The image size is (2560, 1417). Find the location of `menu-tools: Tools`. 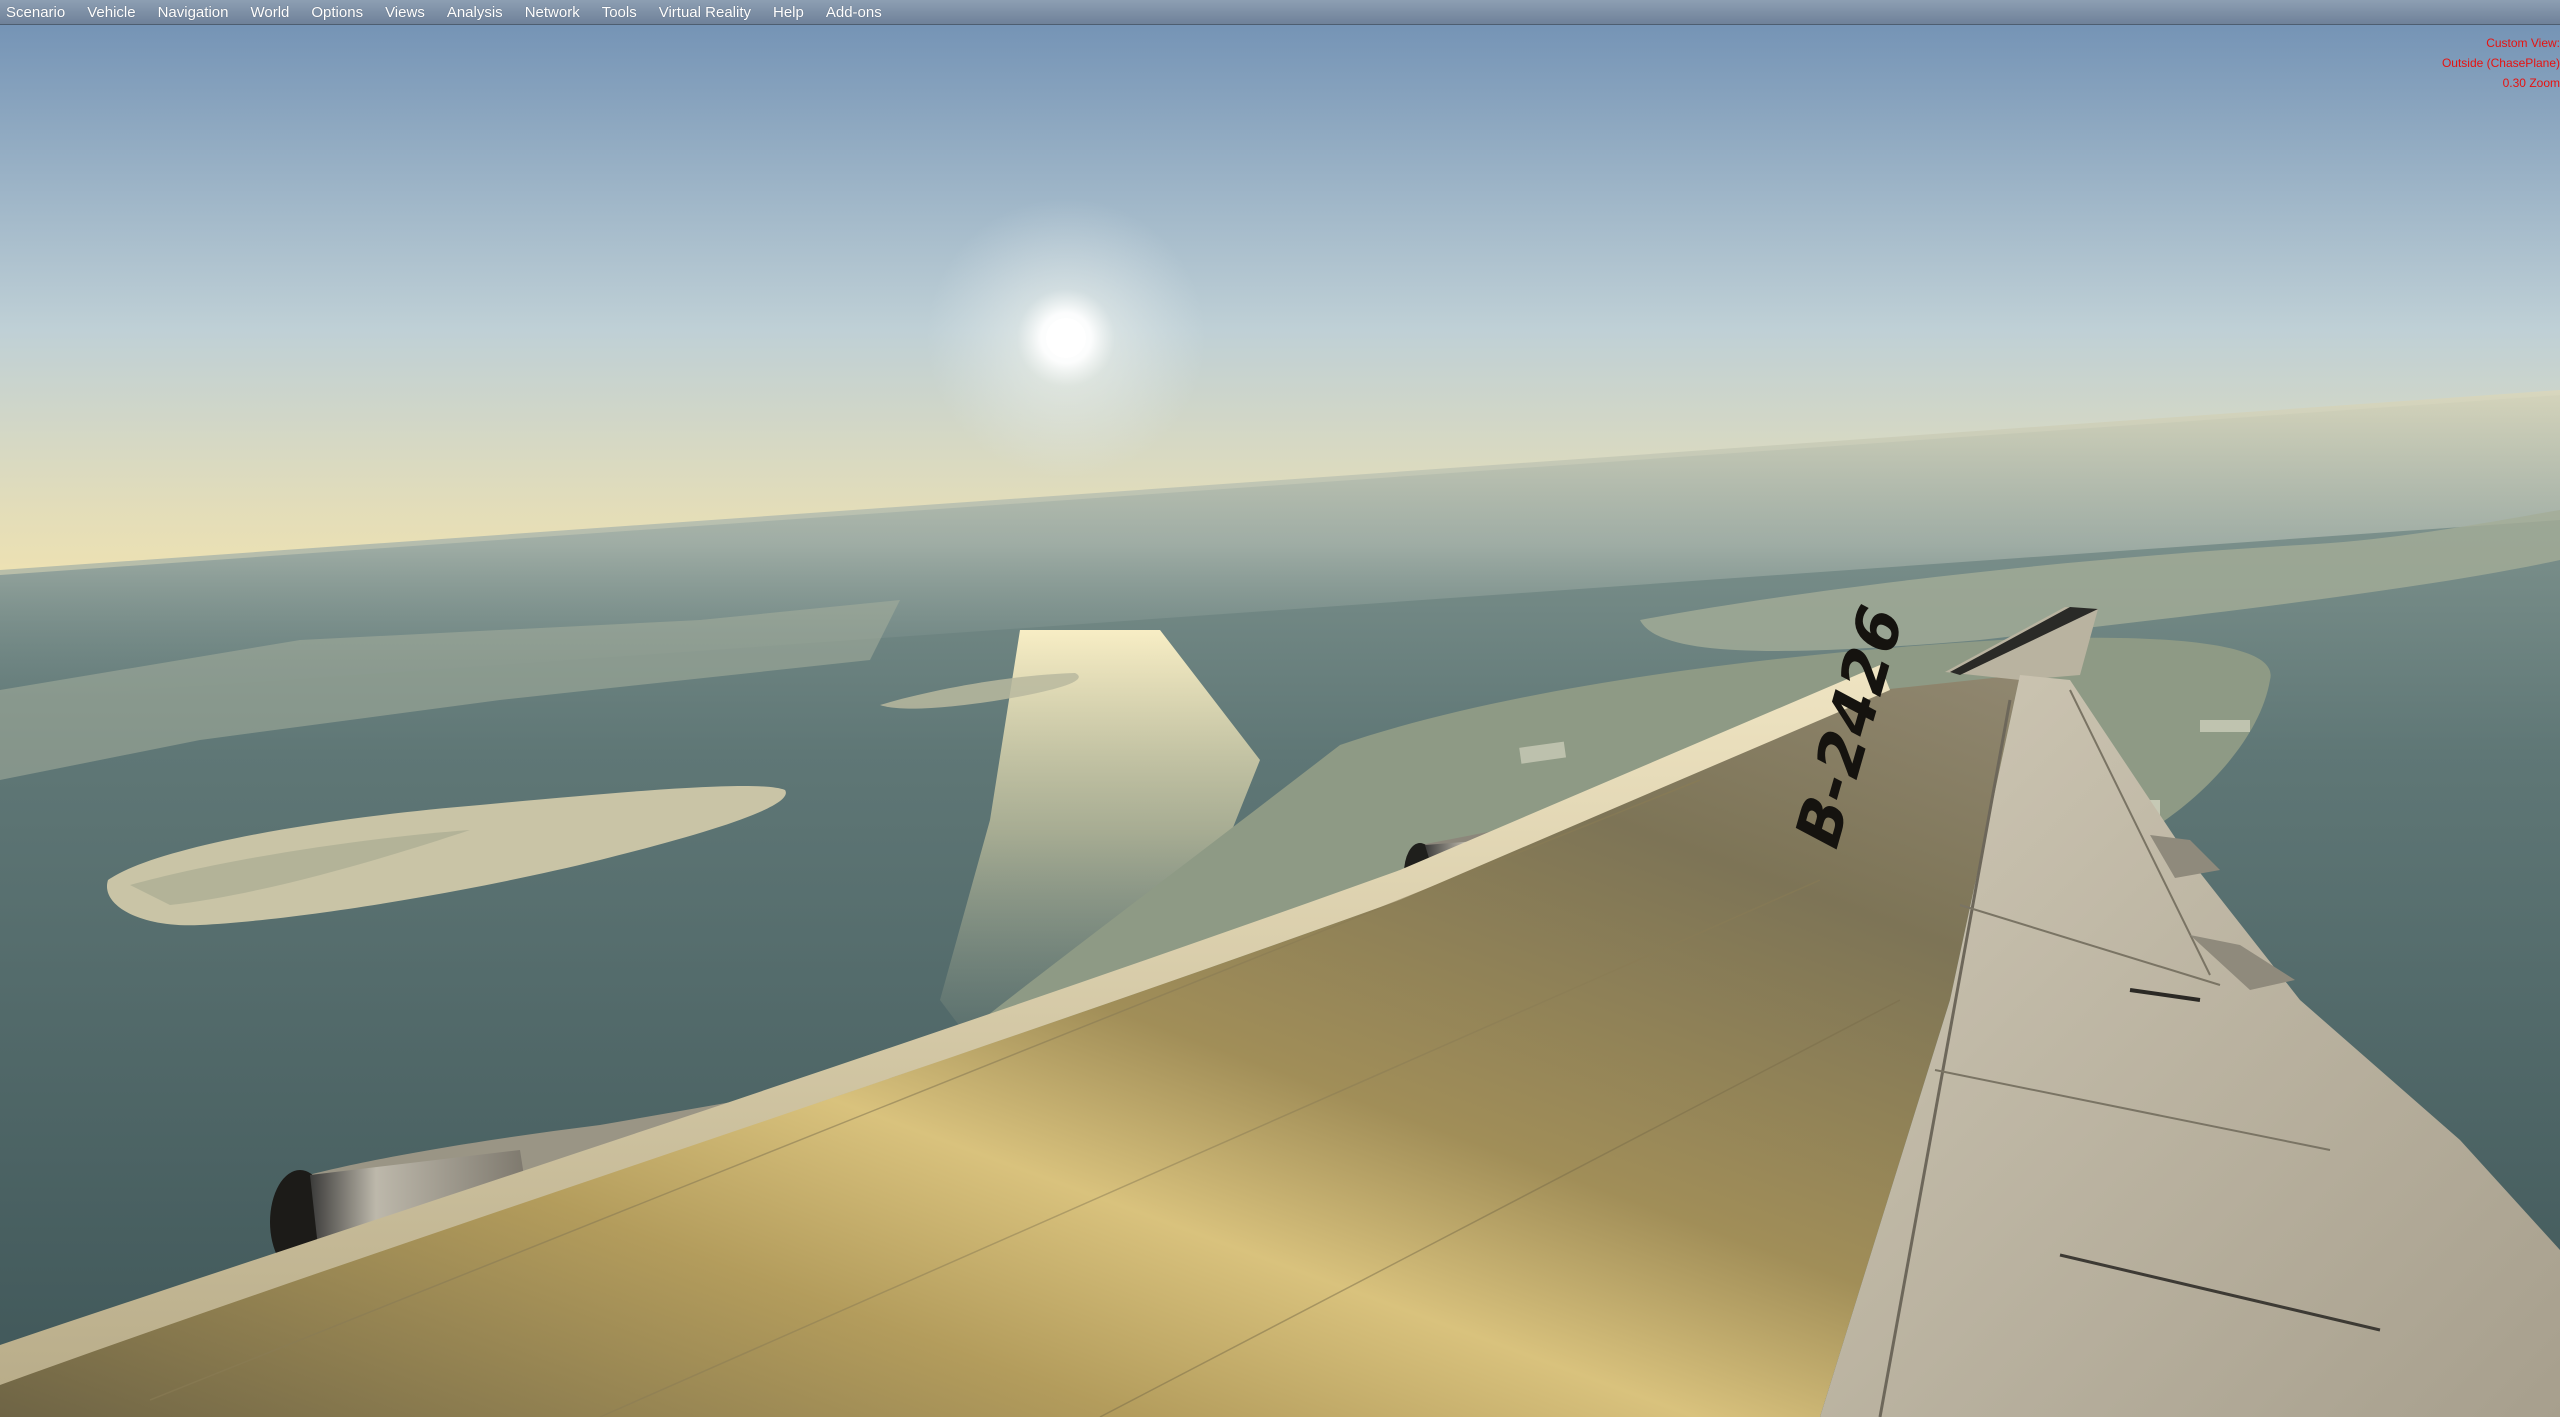

menu-tools: Tools is located at coordinates (619, 12).